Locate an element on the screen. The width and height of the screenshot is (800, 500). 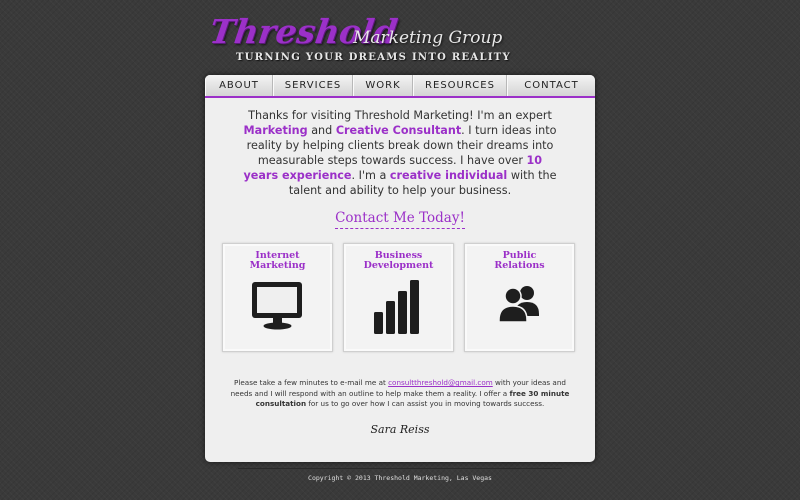
main-nav: ABOUT SERVICES WORK RESOURCES CONTACT is located at coordinates (400, 86).